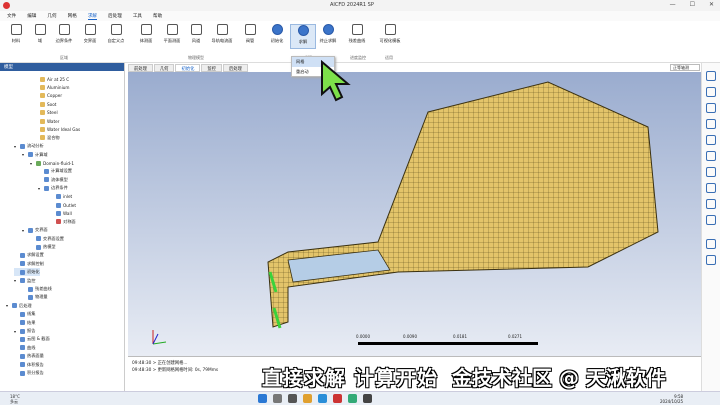  What do you see at coordinates (19, 306) in the screenshot?
I see `tree-item: ▾ 后处理` at bounding box center [19, 306].